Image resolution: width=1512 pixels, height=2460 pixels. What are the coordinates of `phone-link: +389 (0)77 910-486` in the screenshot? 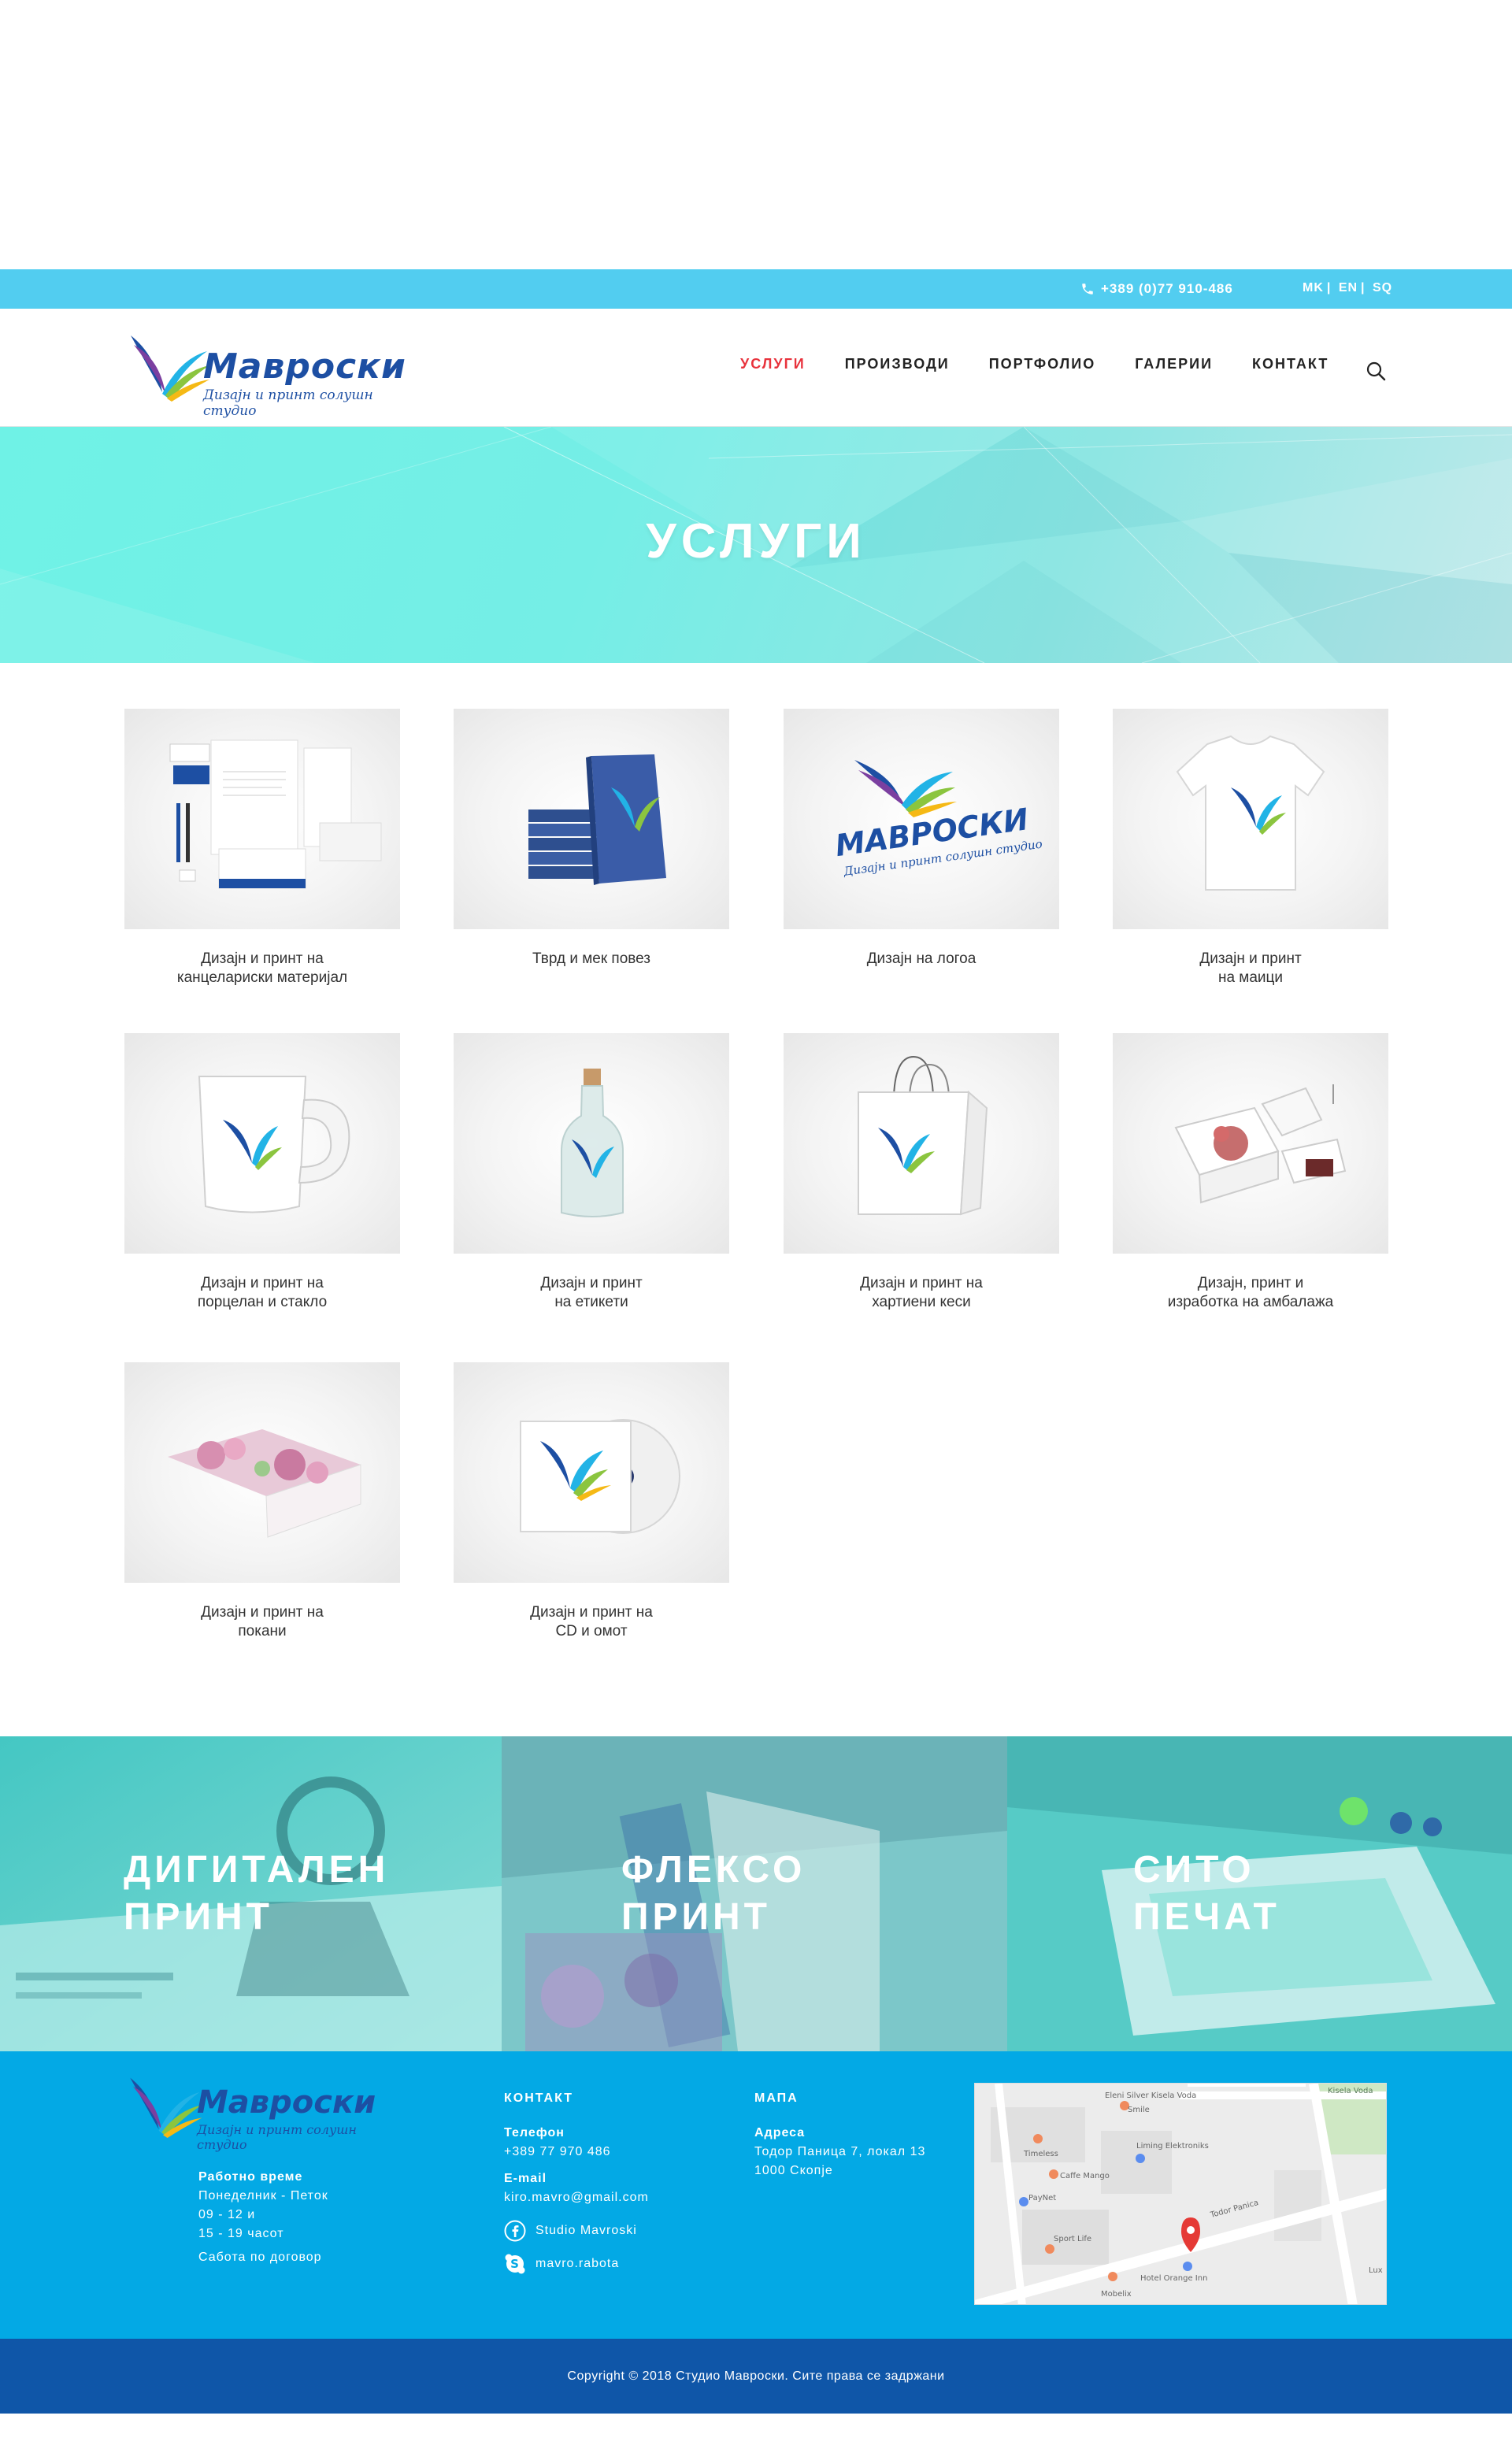 It's located at (1156, 289).